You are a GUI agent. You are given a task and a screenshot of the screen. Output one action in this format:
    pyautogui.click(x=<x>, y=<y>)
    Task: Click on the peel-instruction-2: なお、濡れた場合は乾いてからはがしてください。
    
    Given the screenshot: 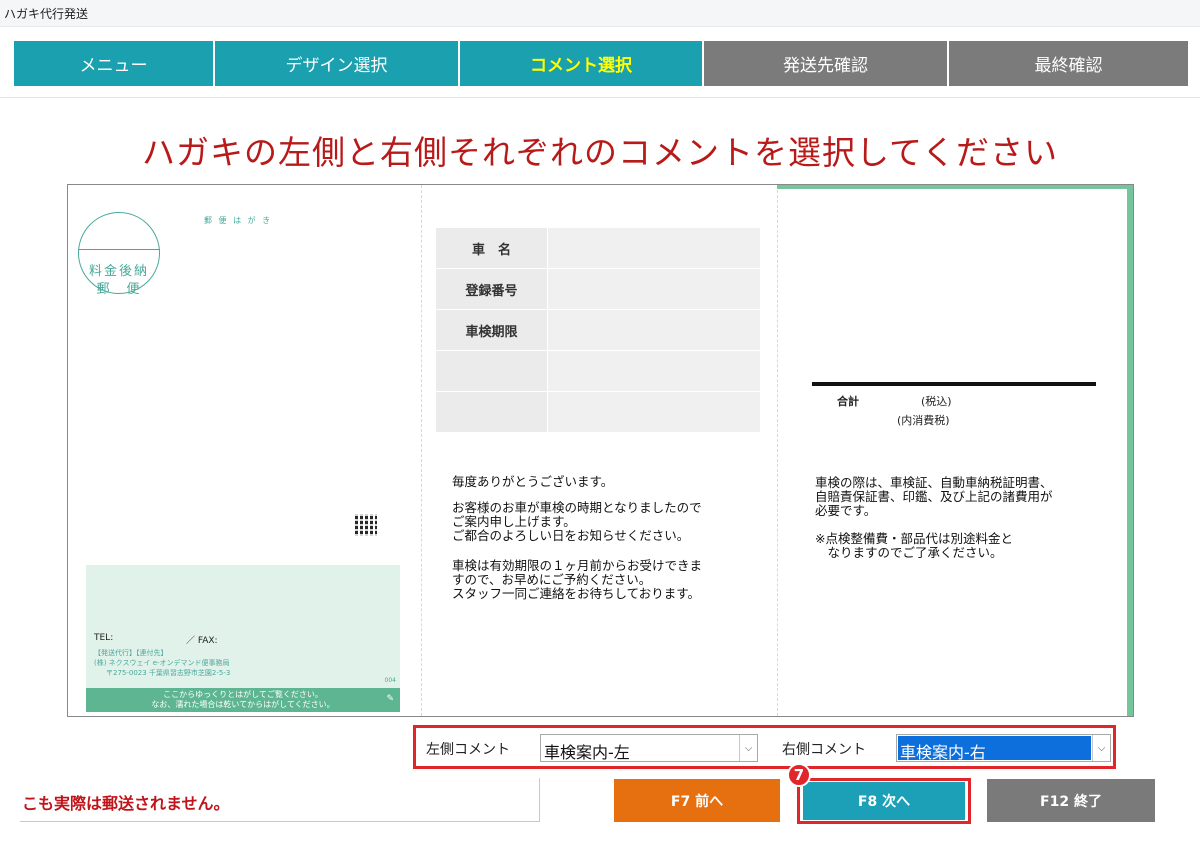 What is the action you would take?
    pyautogui.click(x=243, y=704)
    